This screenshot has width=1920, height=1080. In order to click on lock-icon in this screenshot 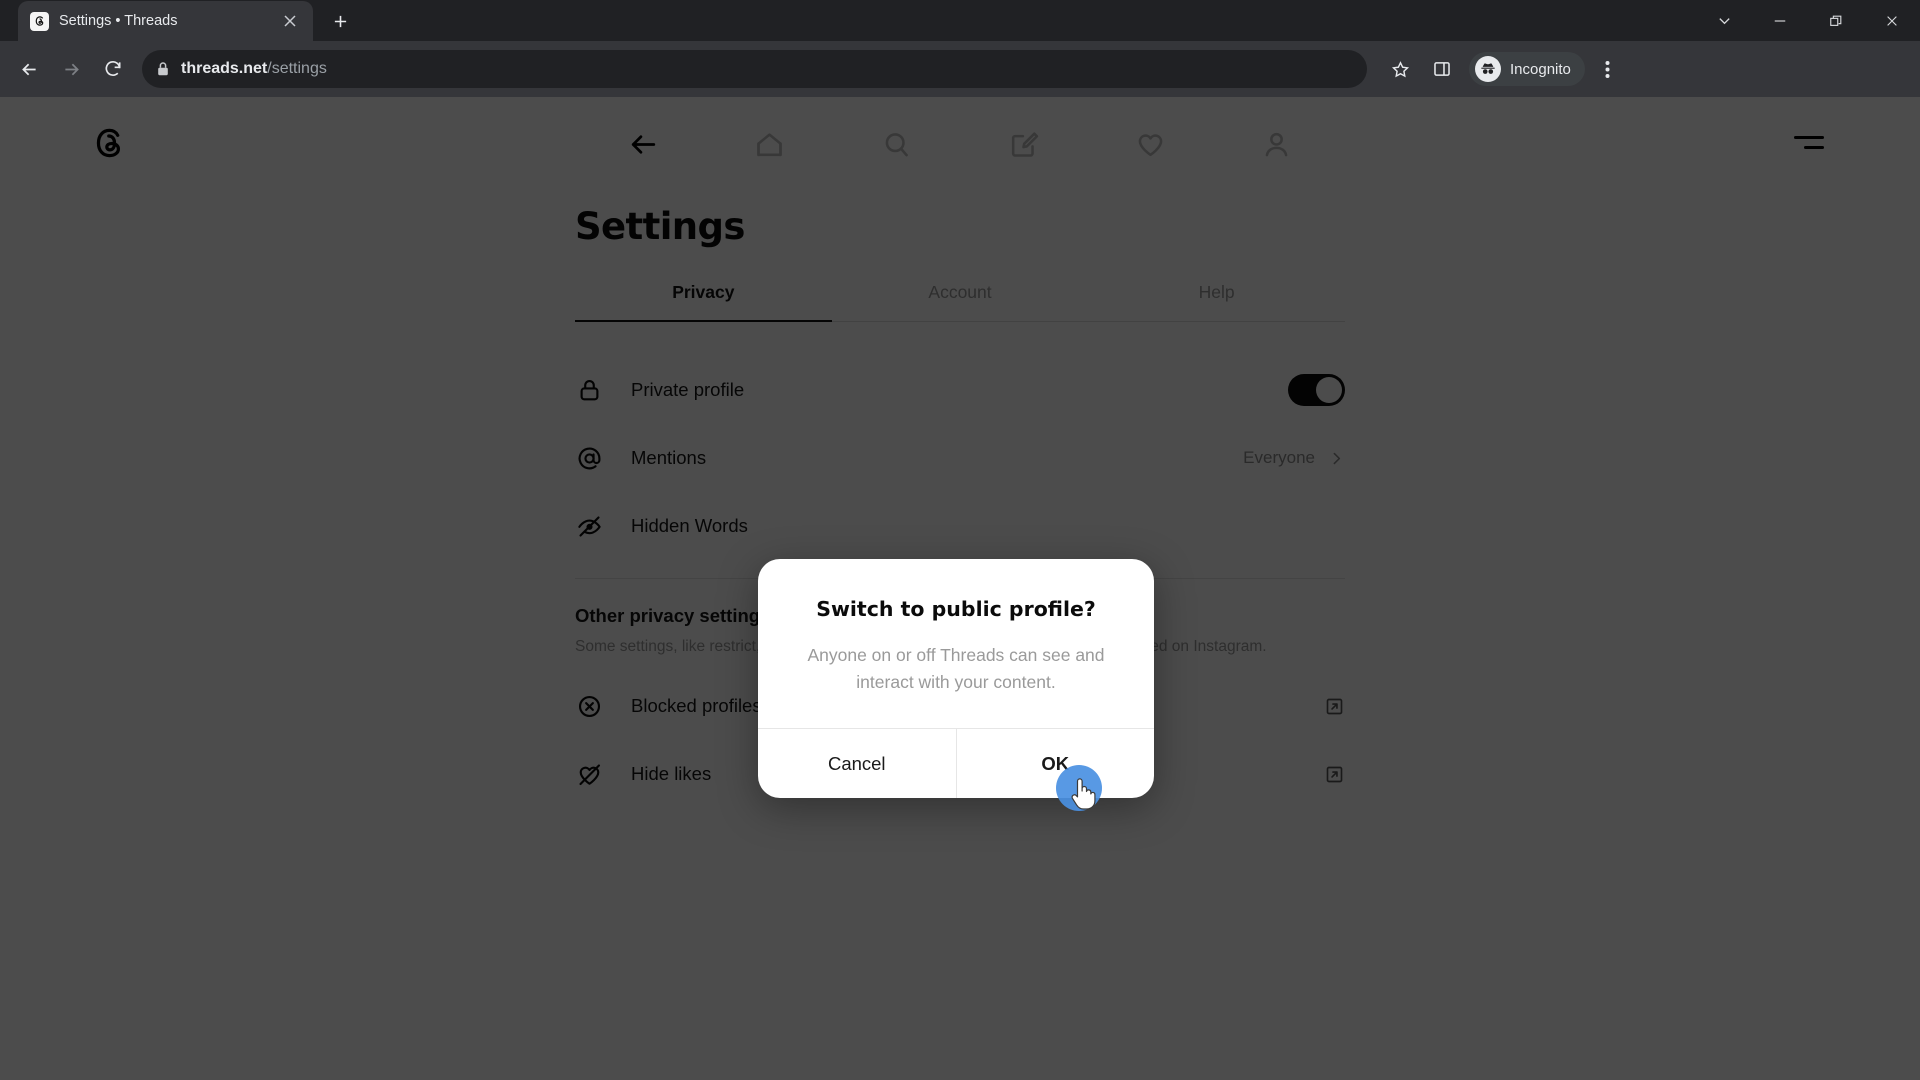, I will do `click(163, 69)`.